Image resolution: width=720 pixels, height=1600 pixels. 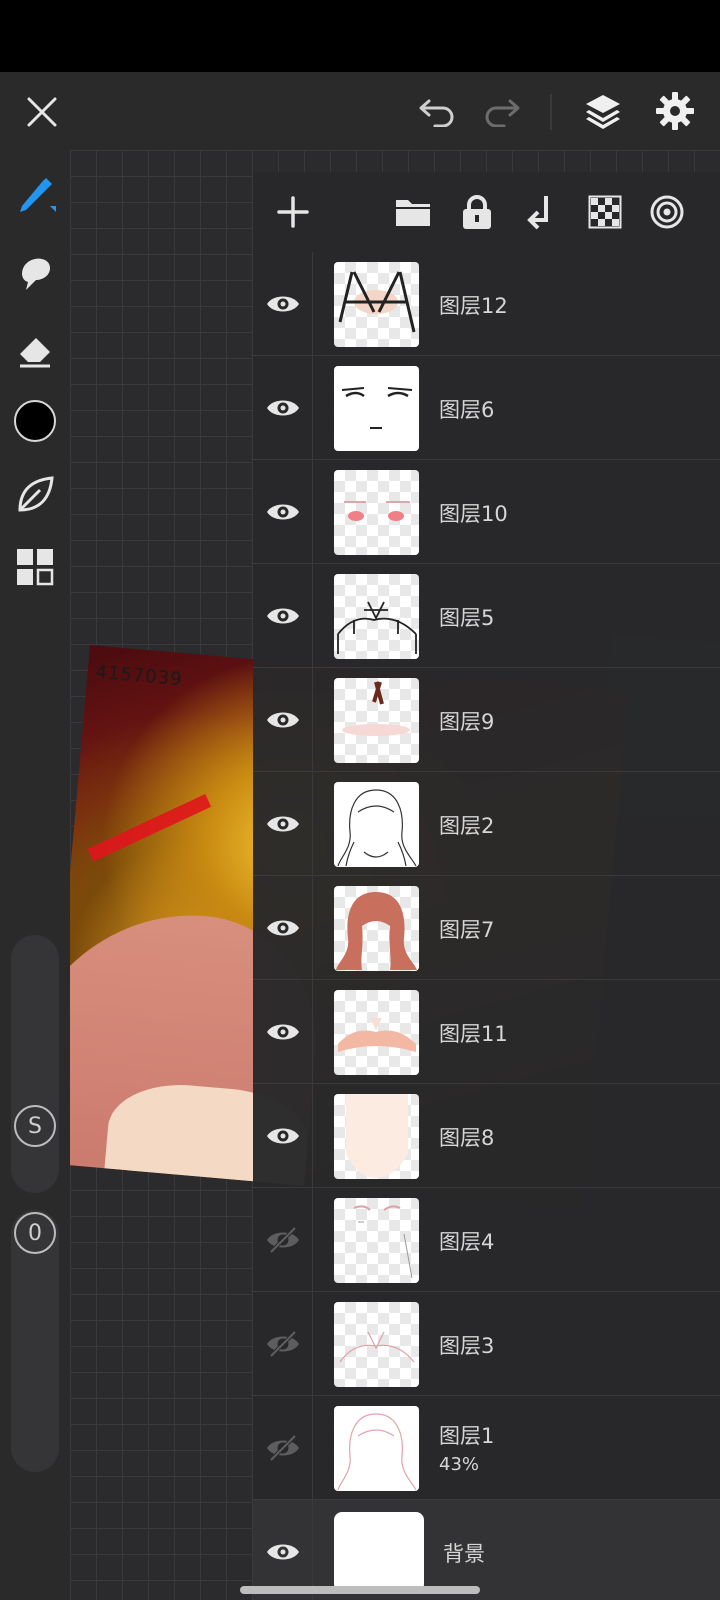 I want to click on layer-row: 图层3, so click(x=486, y=1344).